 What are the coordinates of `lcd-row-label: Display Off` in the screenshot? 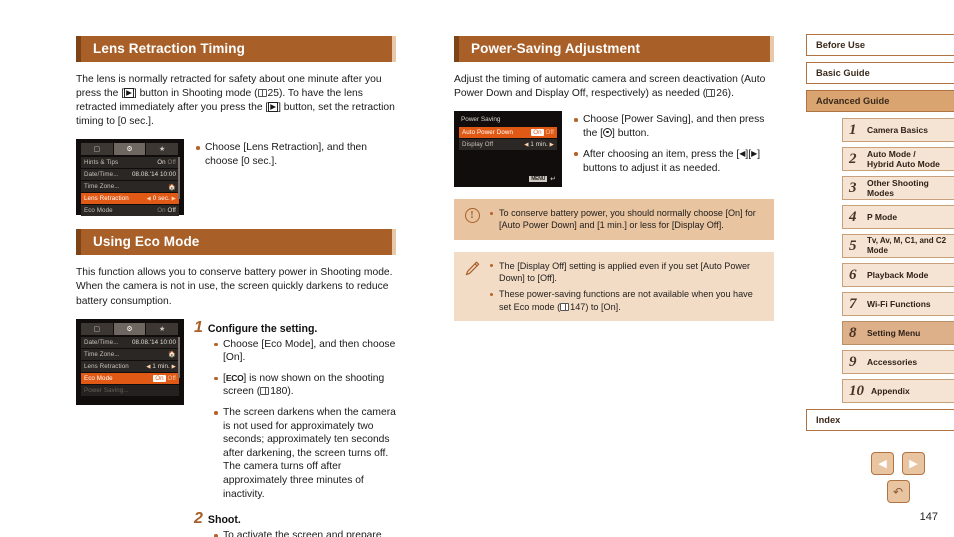 It's located at (478, 145).